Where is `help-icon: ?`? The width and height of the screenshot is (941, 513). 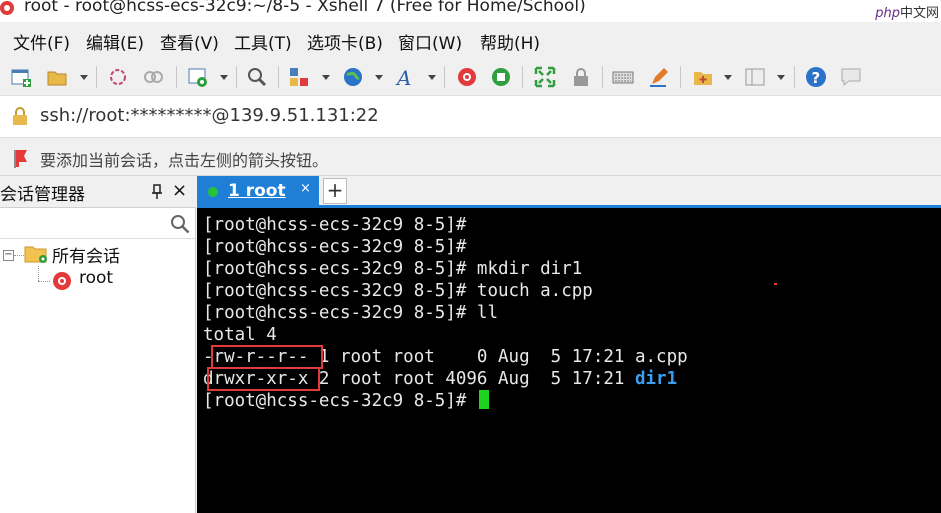
help-icon: ? is located at coordinates (816, 77).